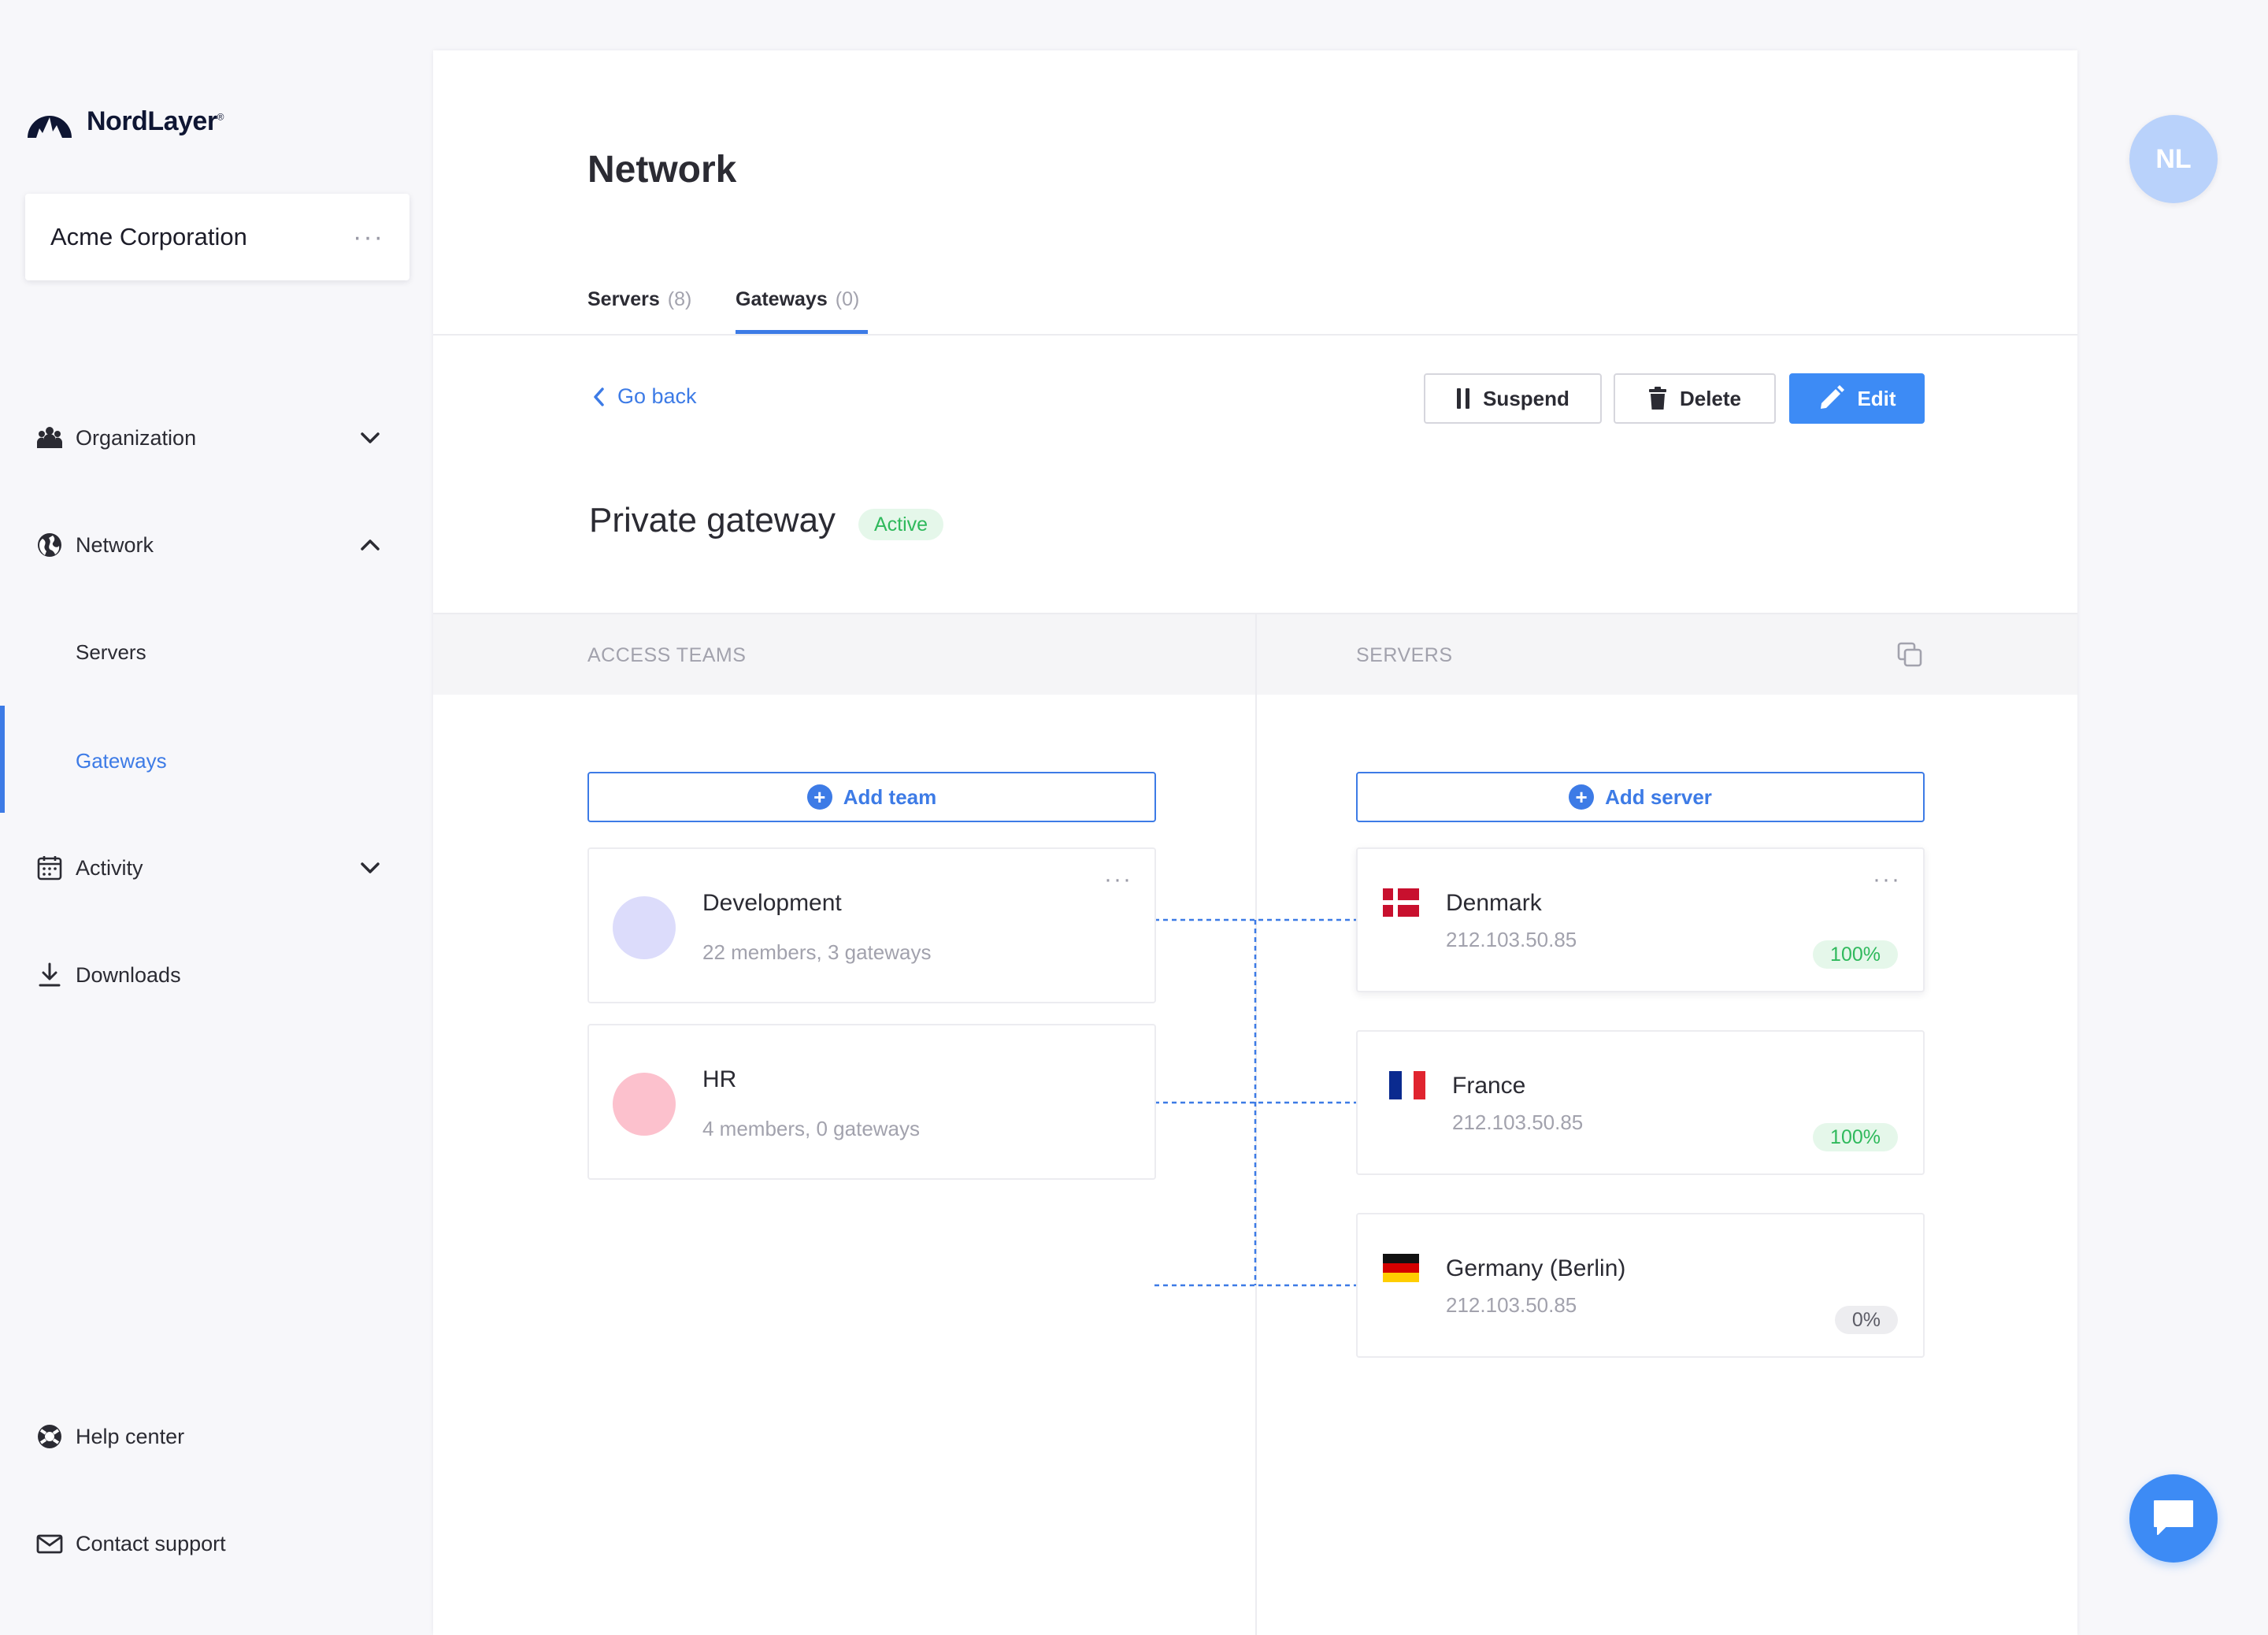 Image resolution: width=2268 pixels, height=1635 pixels. What do you see at coordinates (1401, 903) in the screenshot?
I see `denmark-flag-icon` at bounding box center [1401, 903].